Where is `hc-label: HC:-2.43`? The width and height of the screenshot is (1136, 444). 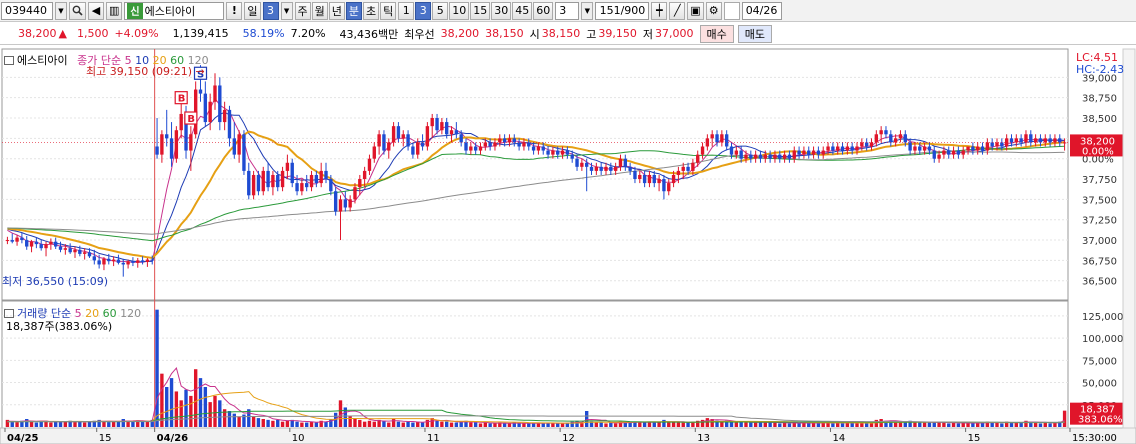
hc-label: HC:-2.43 is located at coordinates (1100, 69).